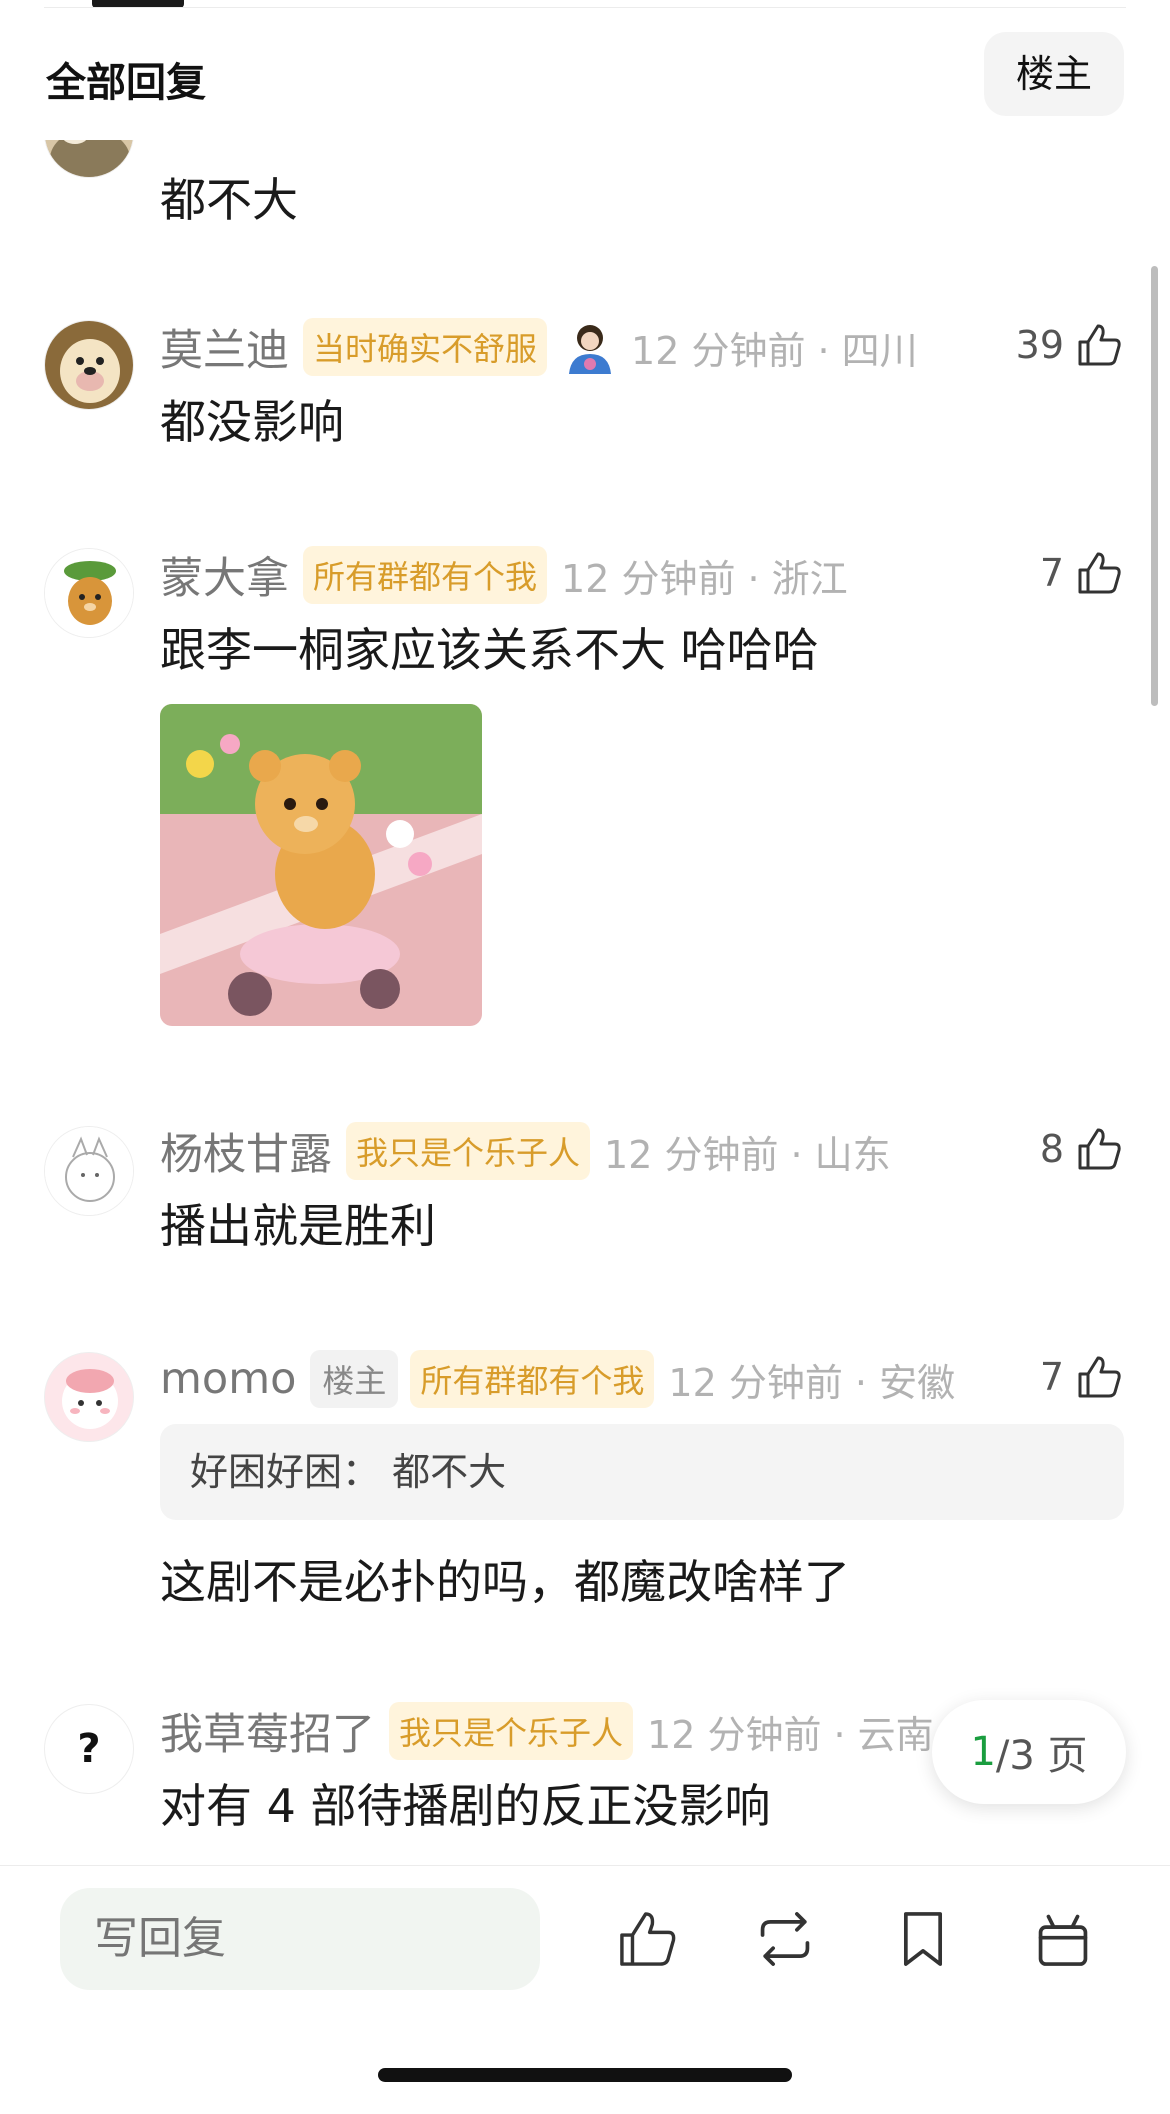  Describe the element at coordinates (585, 75) in the screenshot. I see `replies-header: 全部回复 楼主` at that location.